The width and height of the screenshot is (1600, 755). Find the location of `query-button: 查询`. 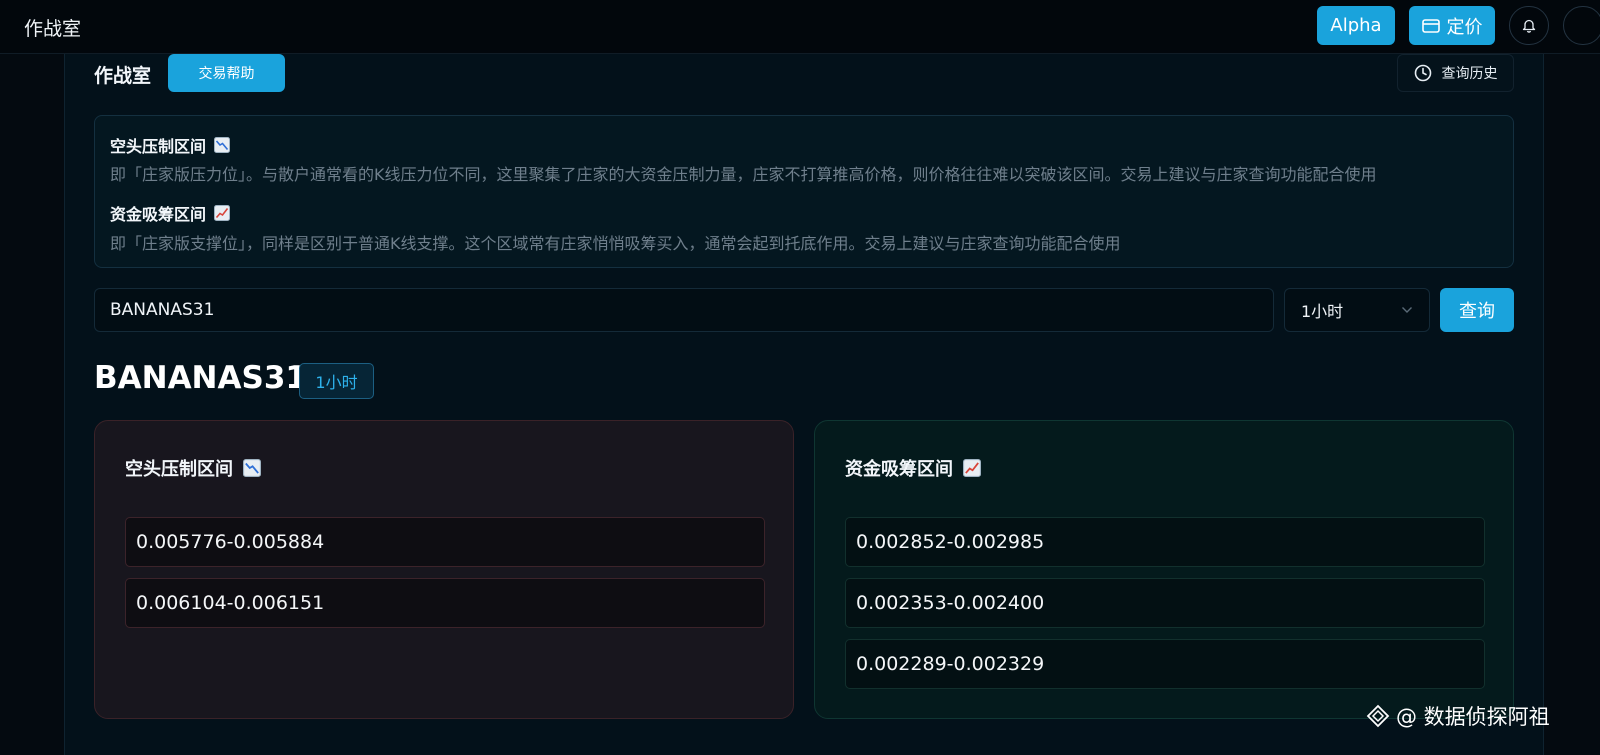

query-button: 查询 is located at coordinates (1477, 310).